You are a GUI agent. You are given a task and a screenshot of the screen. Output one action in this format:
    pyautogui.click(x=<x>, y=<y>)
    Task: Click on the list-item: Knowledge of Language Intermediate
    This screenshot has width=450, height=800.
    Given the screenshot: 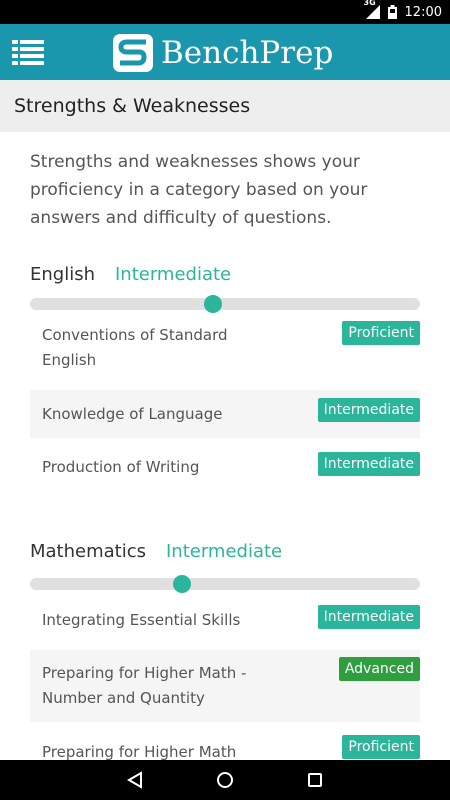 What is the action you would take?
    pyautogui.click(x=225, y=414)
    